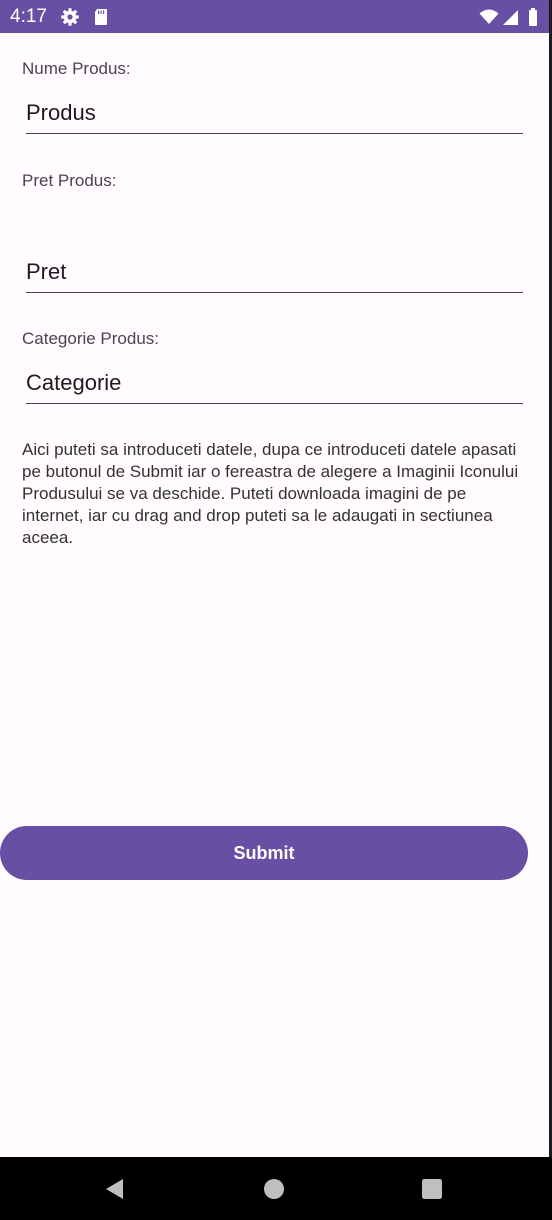 The image size is (552, 1220). I want to click on battery-icon, so click(533, 17).